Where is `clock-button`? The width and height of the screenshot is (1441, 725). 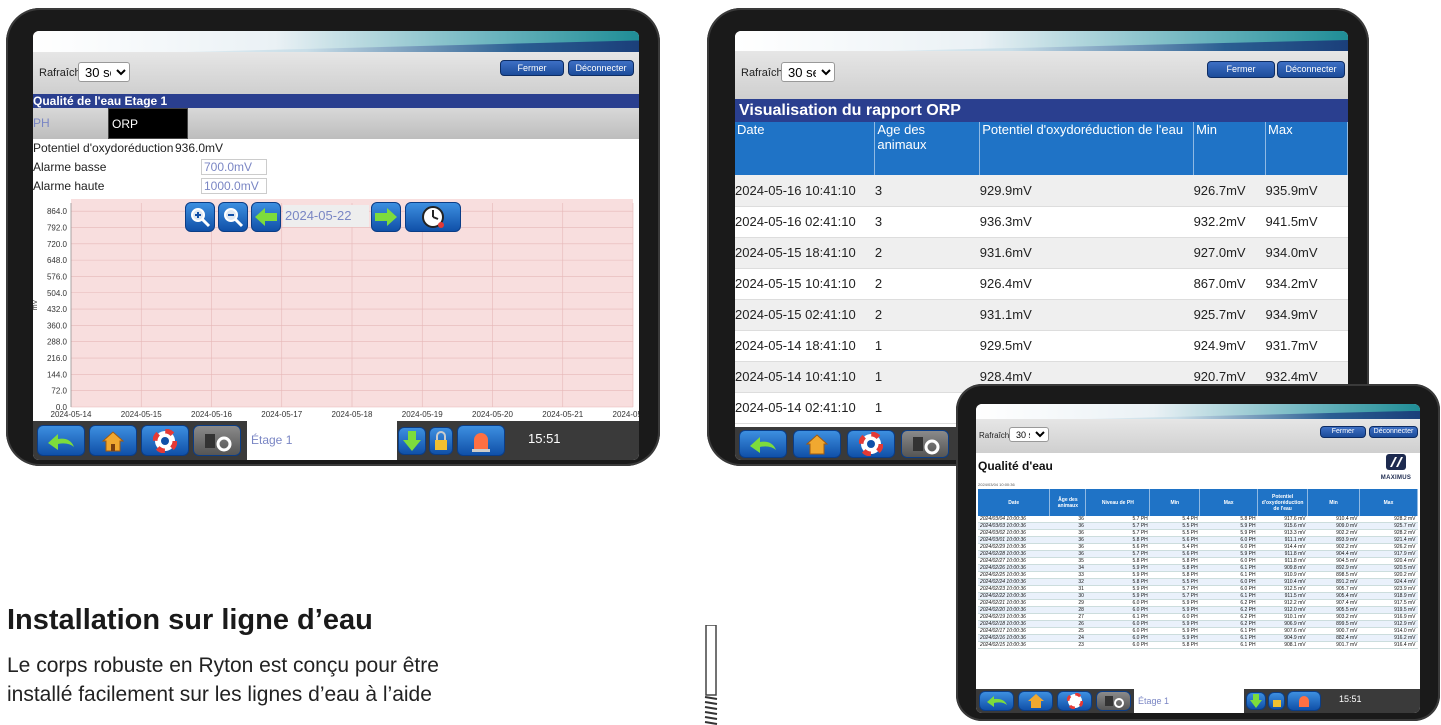 clock-button is located at coordinates (433, 217).